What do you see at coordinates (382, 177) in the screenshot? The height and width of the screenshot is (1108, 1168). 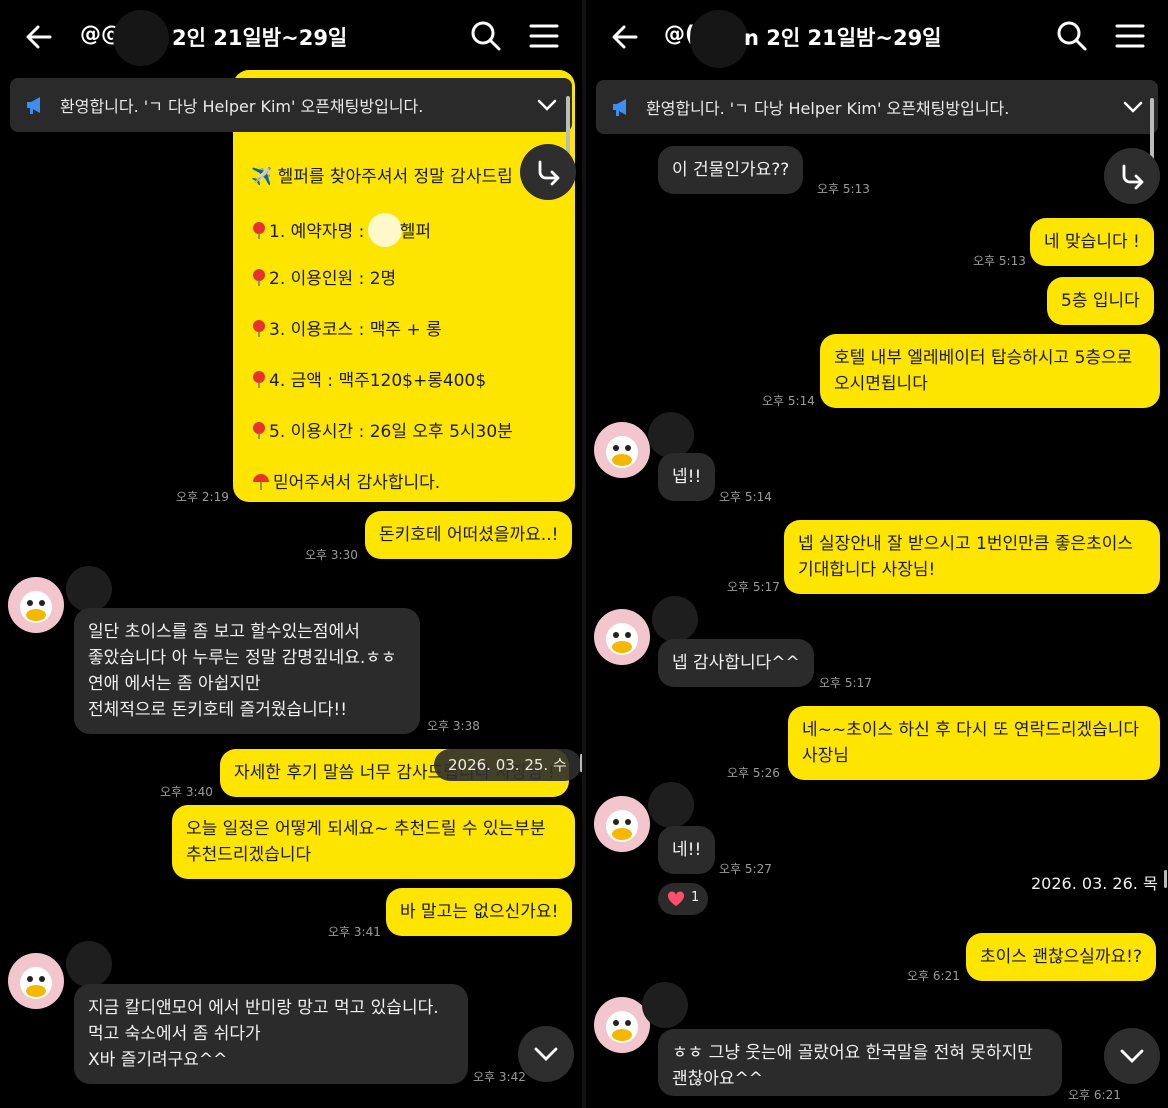 I see `reservation-greeting: ✈️ 헬퍼를 찾아주셔서 정말 감사드립` at bounding box center [382, 177].